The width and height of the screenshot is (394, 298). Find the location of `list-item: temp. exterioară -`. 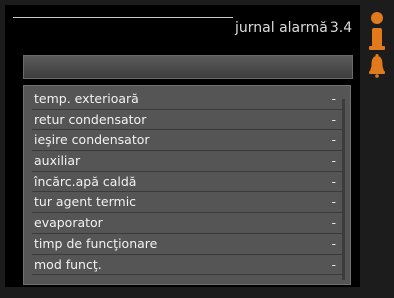

list-item: temp. exterioară - is located at coordinates (188, 99).